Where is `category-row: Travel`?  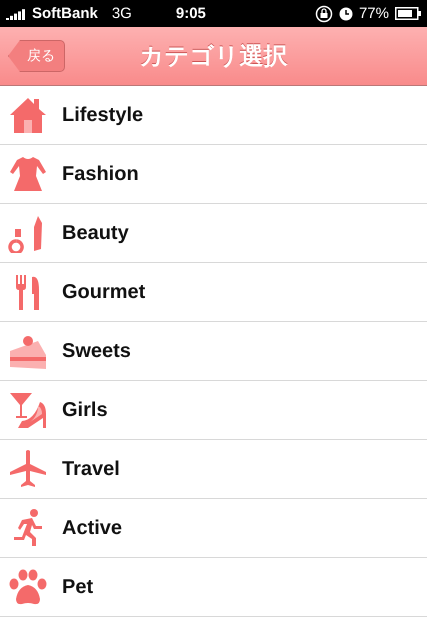 category-row: Travel is located at coordinates (213, 469).